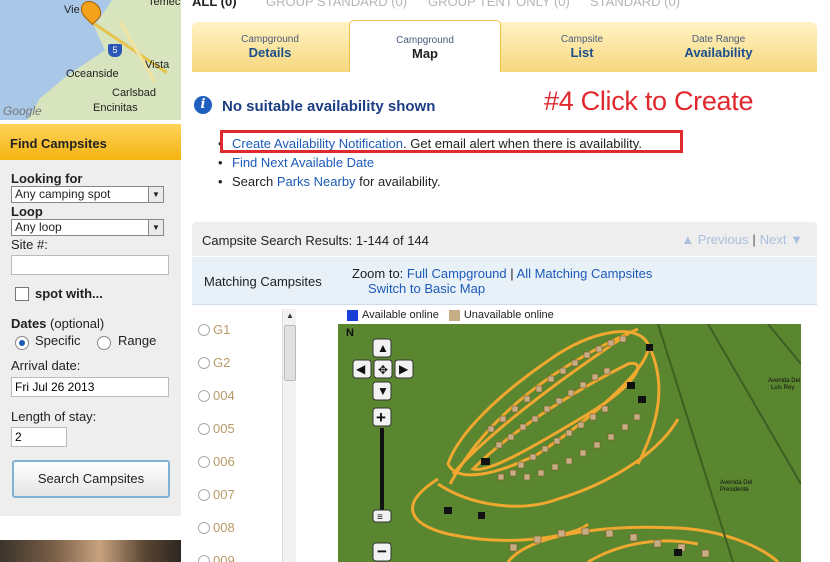  I want to click on arrival-date-label: Arrival date:, so click(46, 365).